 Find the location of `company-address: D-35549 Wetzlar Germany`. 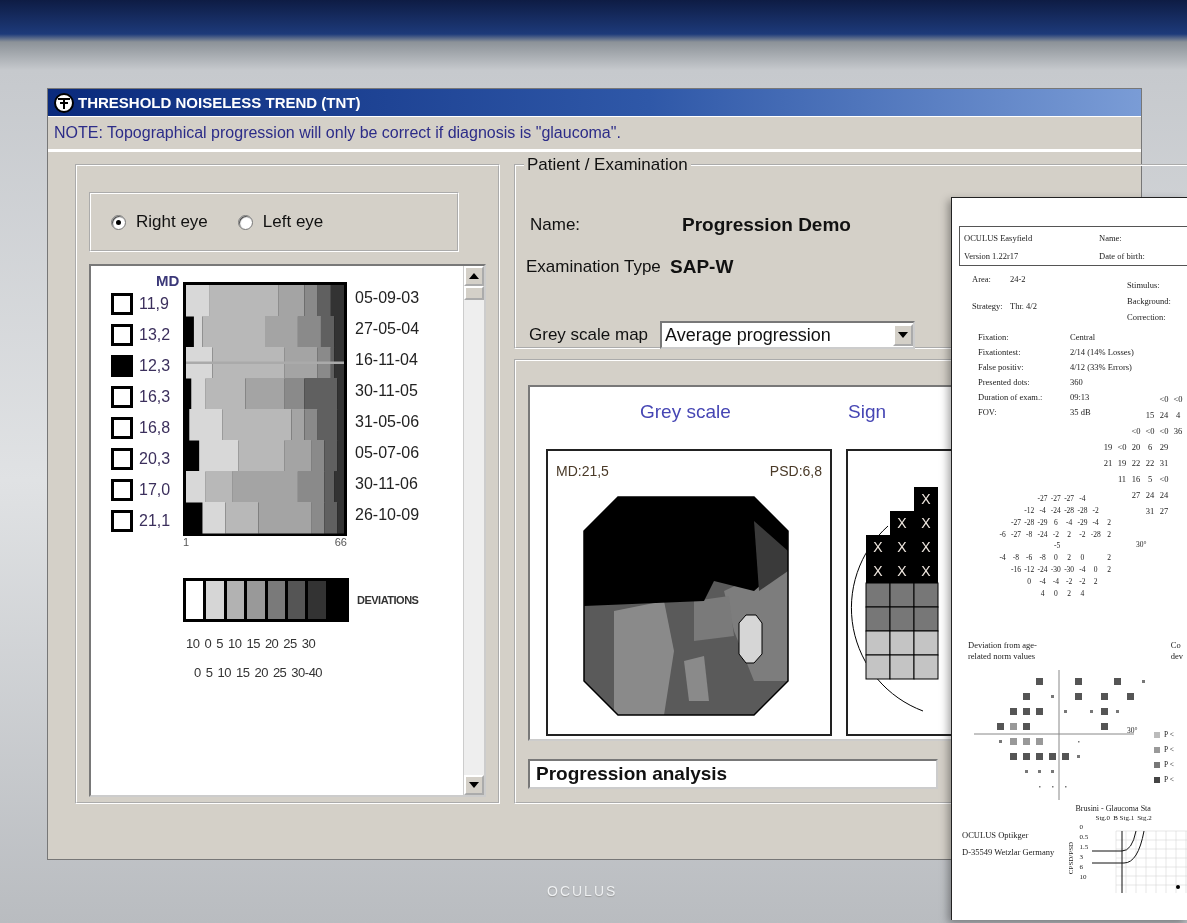

company-address: D-35549 Wetzlar Germany is located at coordinates (1009, 852).